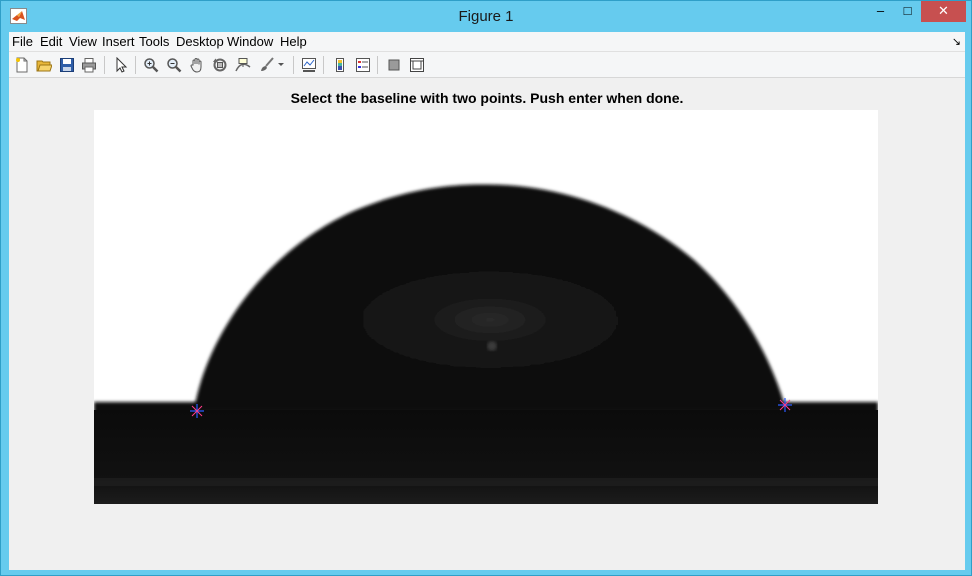  Describe the element at coordinates (417, 65) in the screenshot. I see `show-plot-tools-icon` at that location.